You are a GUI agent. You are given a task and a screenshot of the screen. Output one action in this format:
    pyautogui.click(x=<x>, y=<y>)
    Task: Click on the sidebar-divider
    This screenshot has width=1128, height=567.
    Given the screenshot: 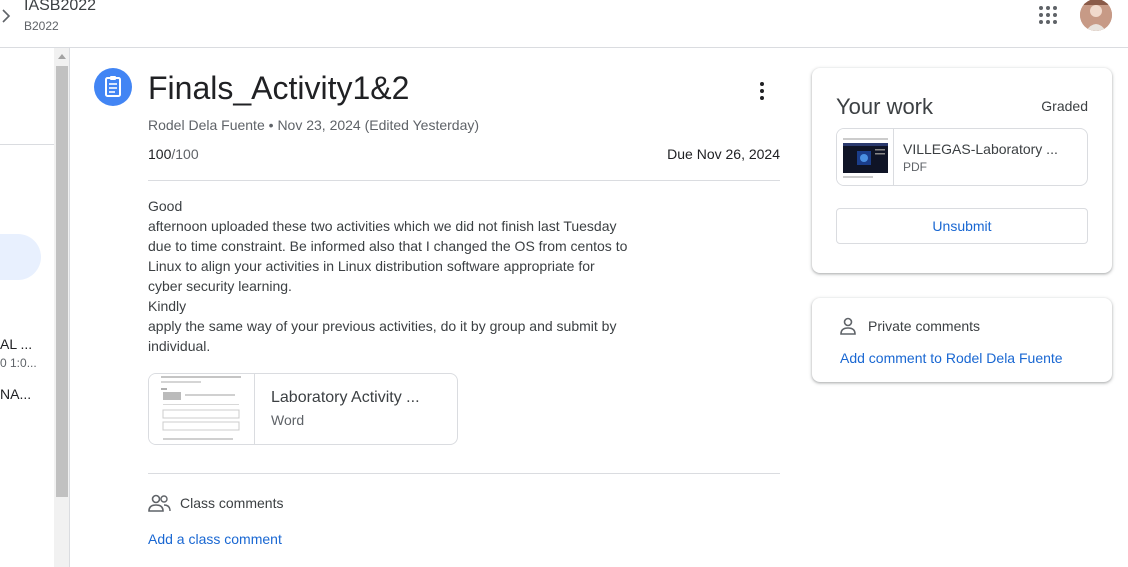 What is the action you would take?
    pyautogui.click(x=27, y=144)
    